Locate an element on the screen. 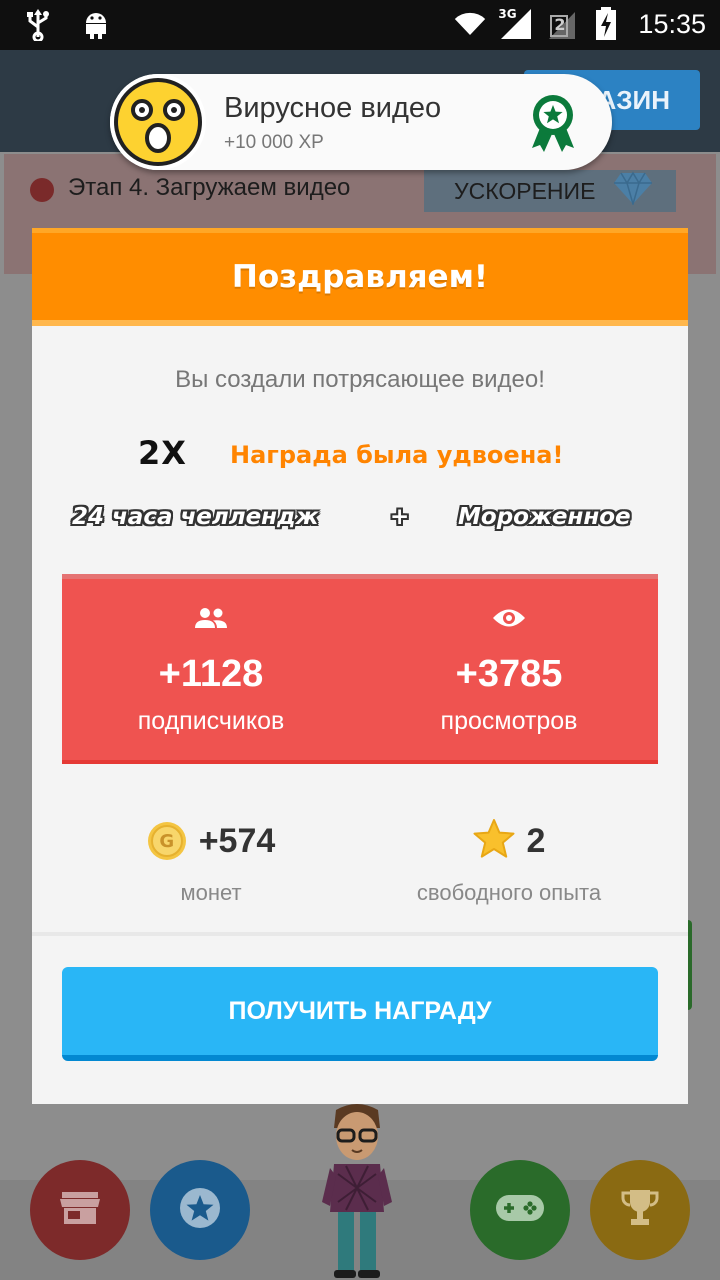 The width and height of the screenshot is (720, 1280). subscribers-stat: +1128 подписчиков is located at coordinates (211, 669).